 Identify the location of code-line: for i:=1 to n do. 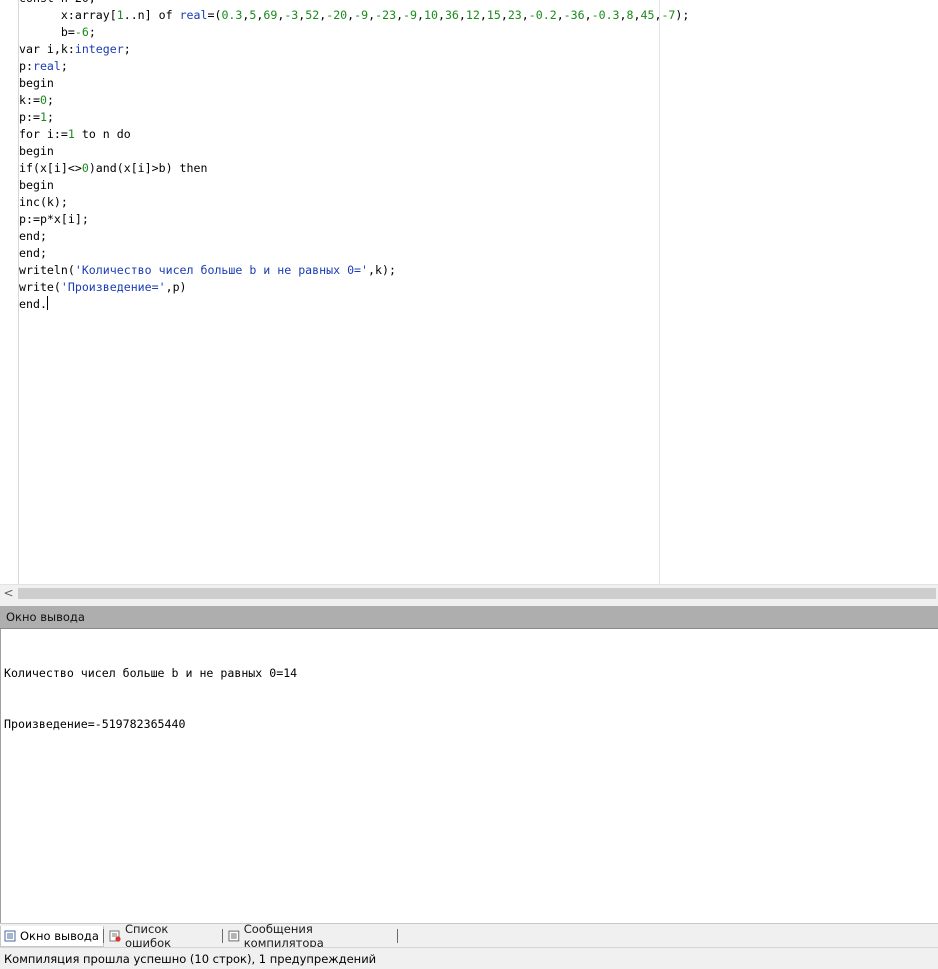
(354, 134).